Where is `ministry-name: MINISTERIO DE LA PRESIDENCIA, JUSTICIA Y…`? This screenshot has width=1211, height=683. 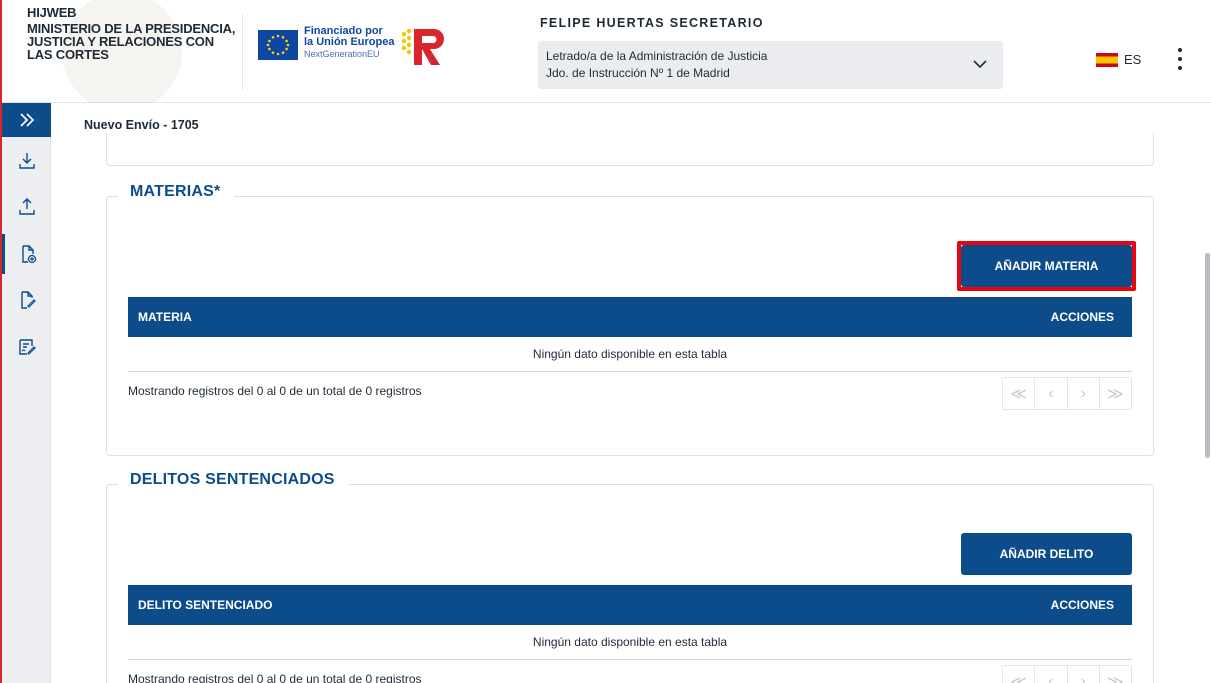 ministry-name: MINISTERIO DE LA PRESIDENCIA, JUSTICIA Y… is located at coordinates (131, 41).